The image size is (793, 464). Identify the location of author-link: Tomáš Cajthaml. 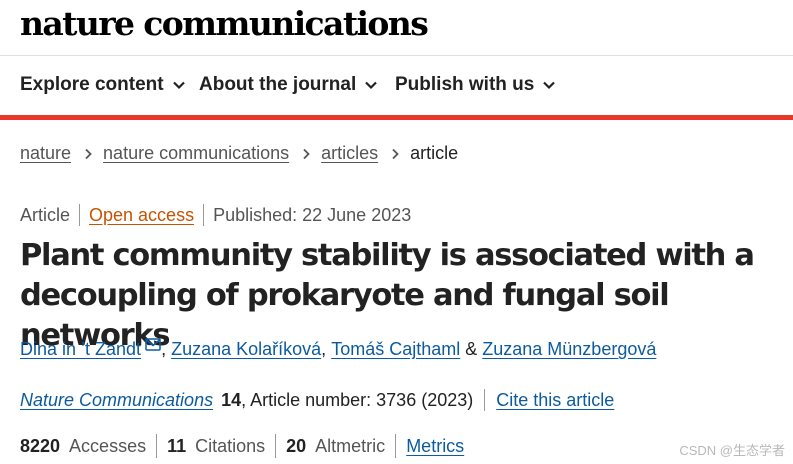
(395, 349).